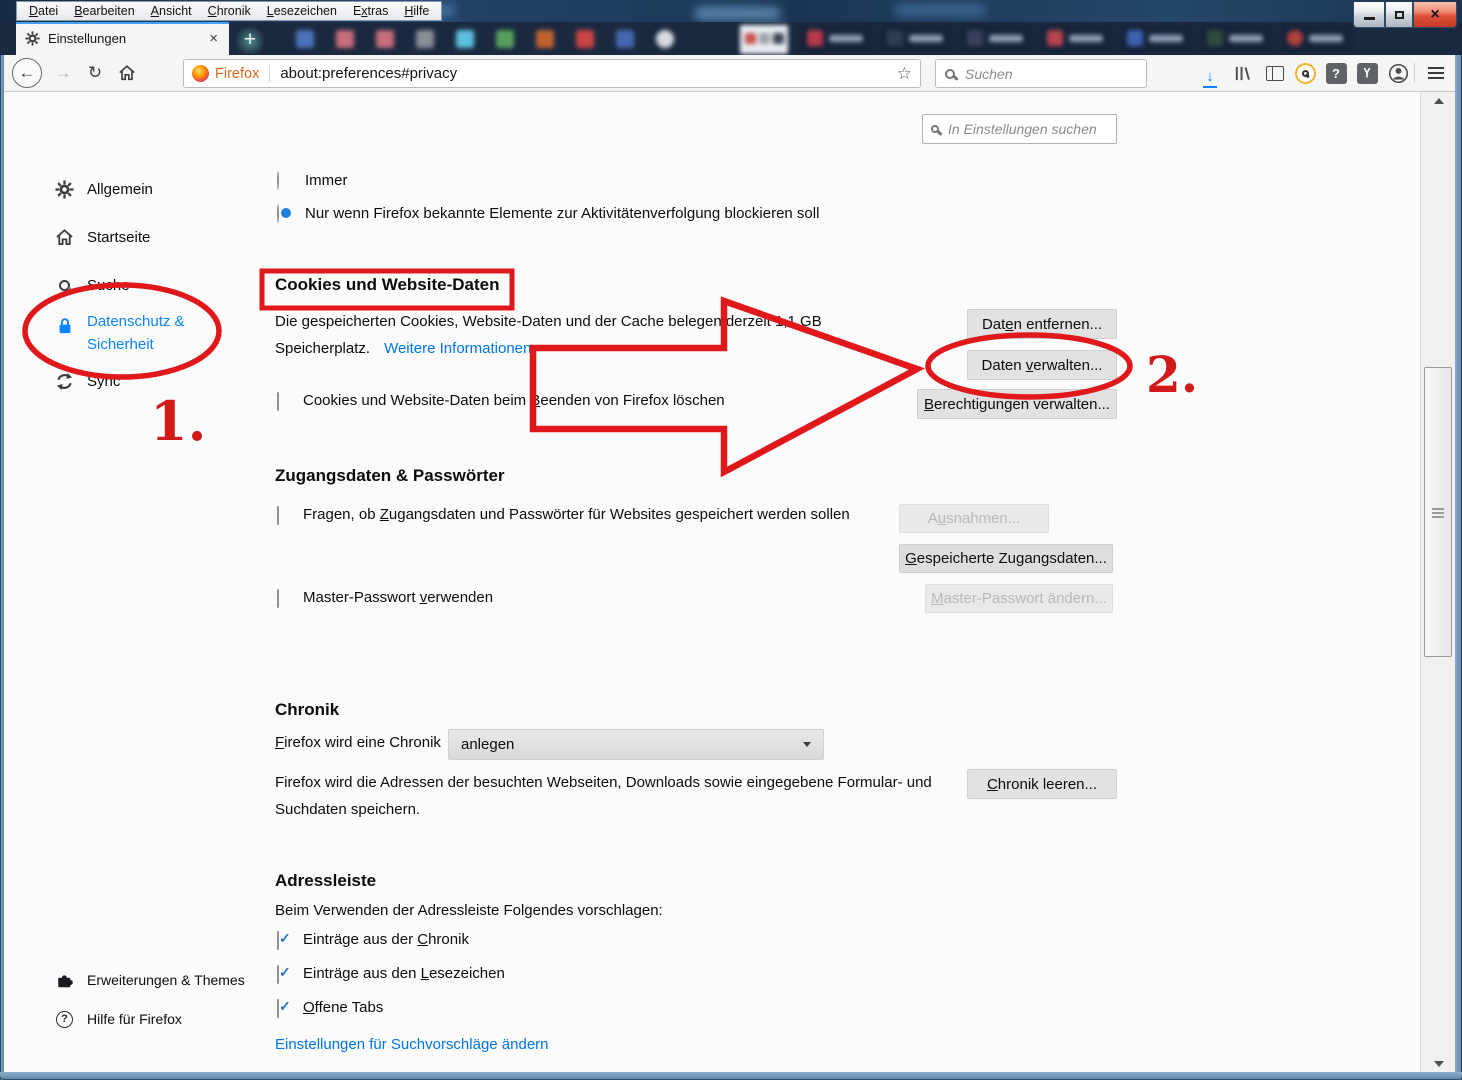 This screenshot has width=1462, height=1080. What do you see at coordinates (731, 1076) in the screenshot?
I see `window-border-bottom` at bounding box center [731, 1076].